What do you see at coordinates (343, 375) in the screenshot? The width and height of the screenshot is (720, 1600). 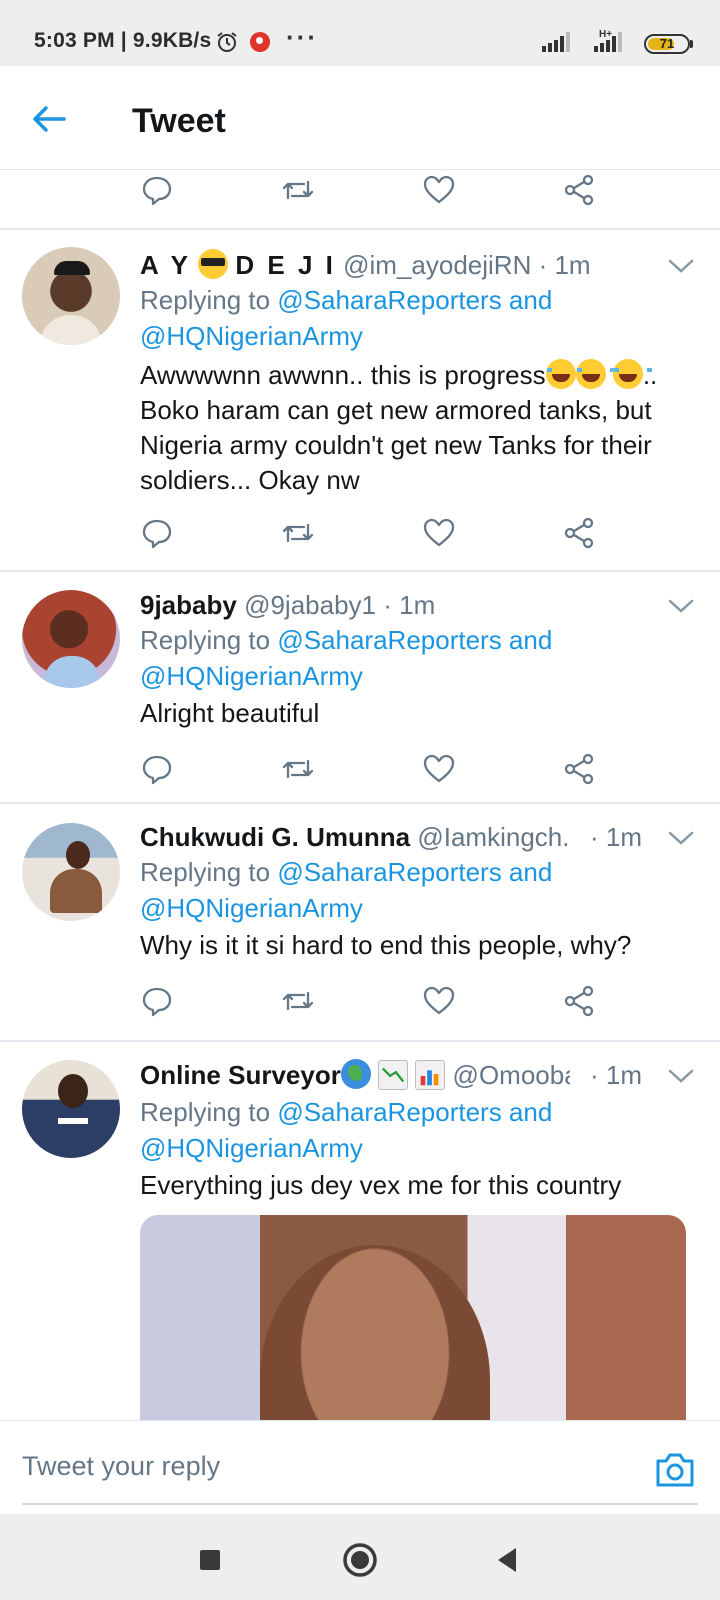 I see `tweet-text-part-1: Awwwwnn awwnn.. this is progress` at bounding box center [343, 375].